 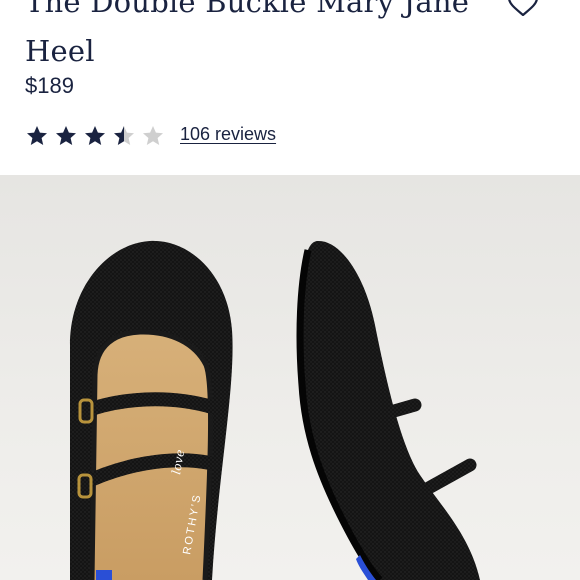 I want to click on product-price: $189, so click(x=49, y=85).